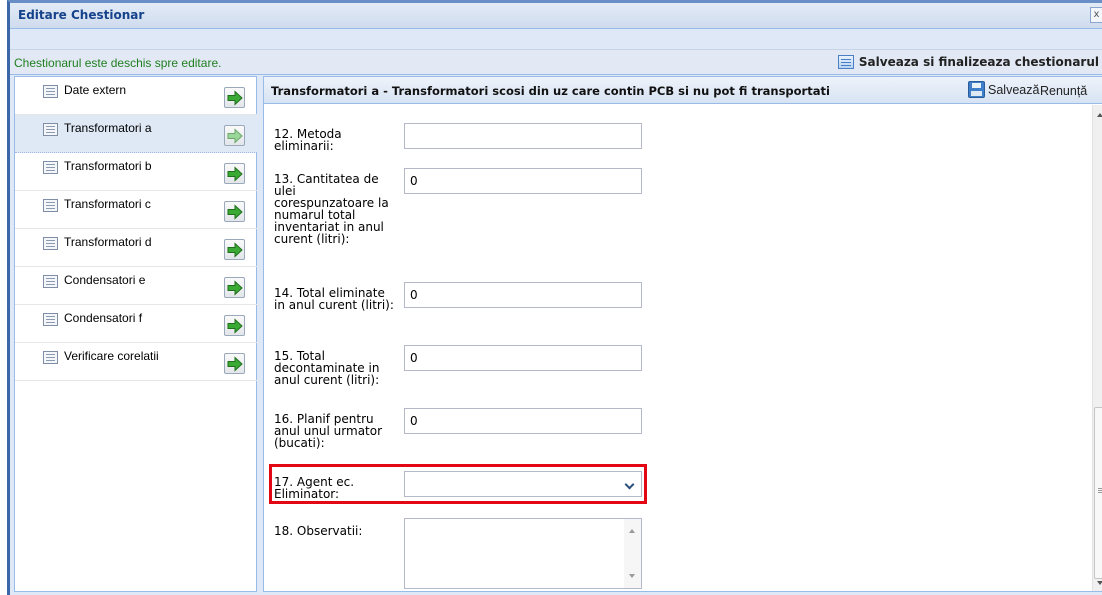 The image size is (1102, 595). What do you see at coordinates (523, 553) in the screenshot?
I see `observatii-textarea` at bounding box center [523, 553].